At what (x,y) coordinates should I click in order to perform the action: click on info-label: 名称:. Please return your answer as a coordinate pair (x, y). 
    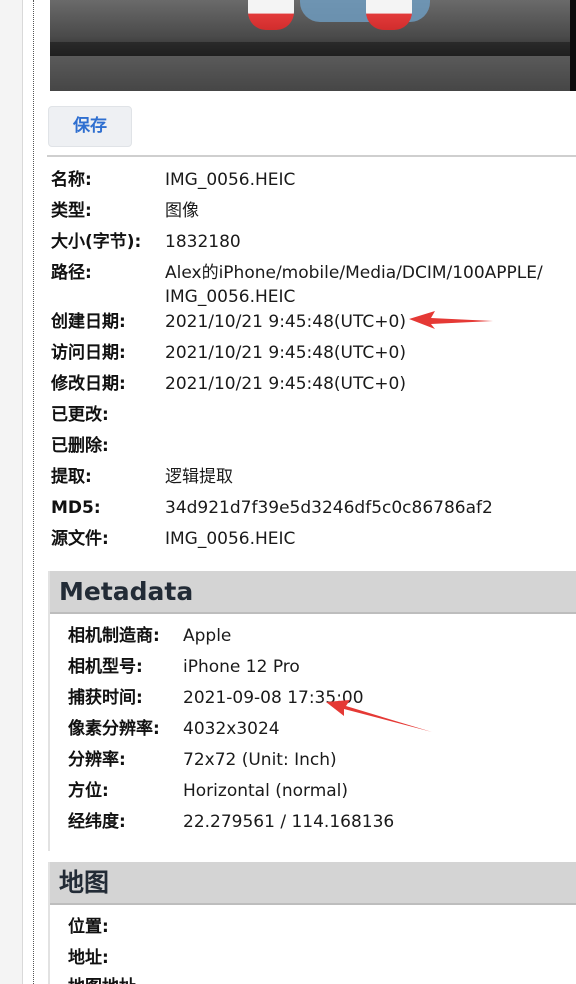
    Looking at the image, I should click on (71, 180).